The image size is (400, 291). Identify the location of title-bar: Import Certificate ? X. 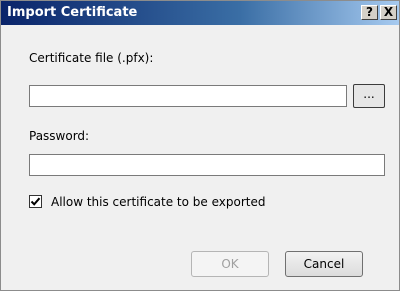
(200, 13).